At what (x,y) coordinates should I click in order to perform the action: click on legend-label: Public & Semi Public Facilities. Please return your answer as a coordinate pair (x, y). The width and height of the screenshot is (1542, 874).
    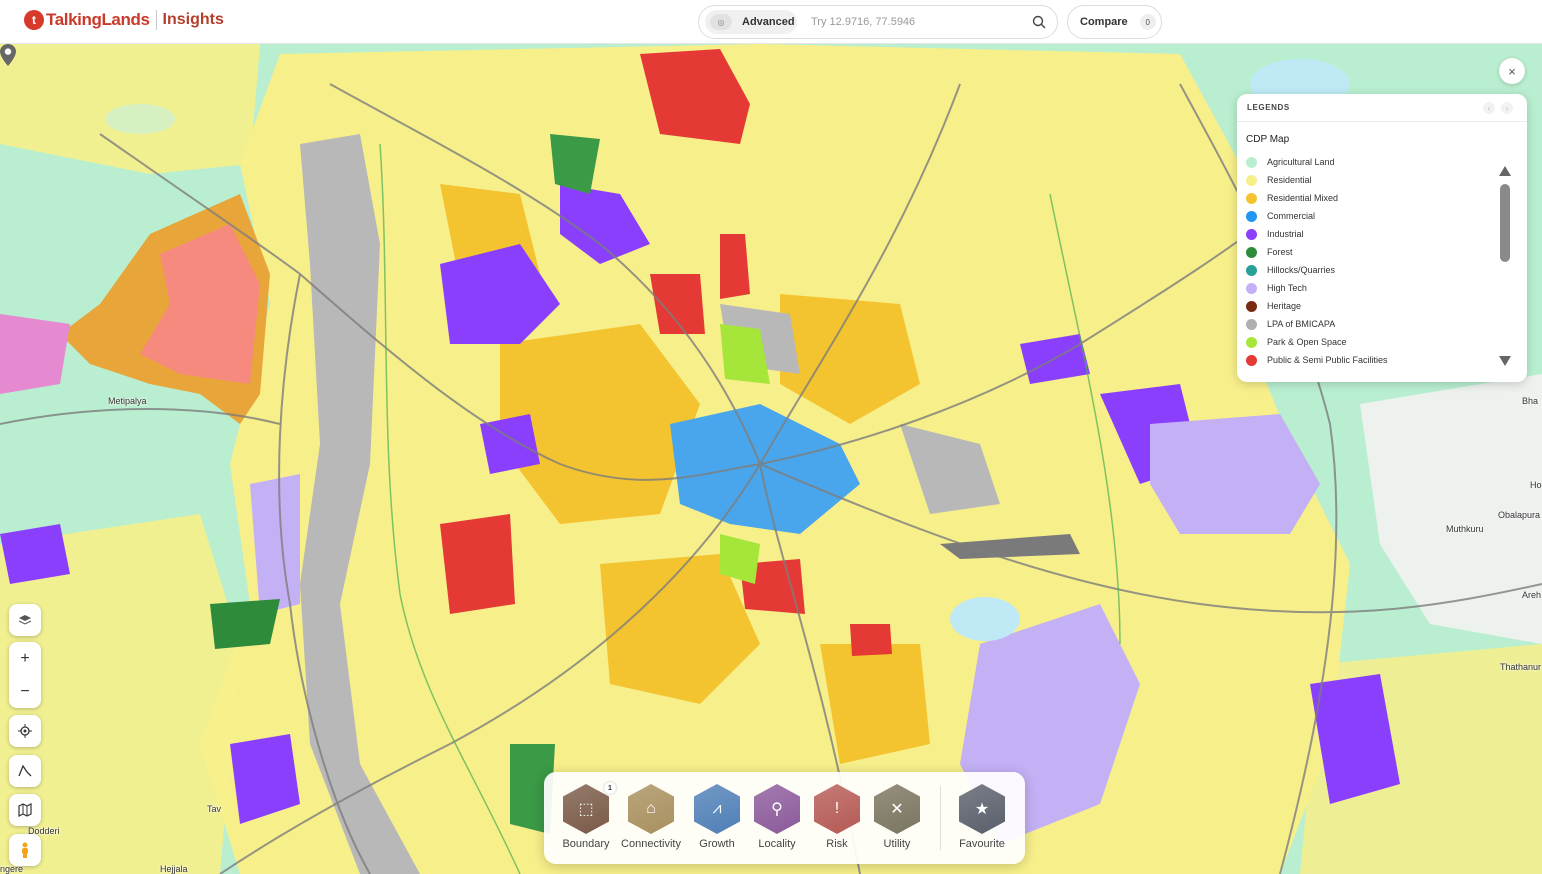
    Looking at the image, I should click on (1327, 360).